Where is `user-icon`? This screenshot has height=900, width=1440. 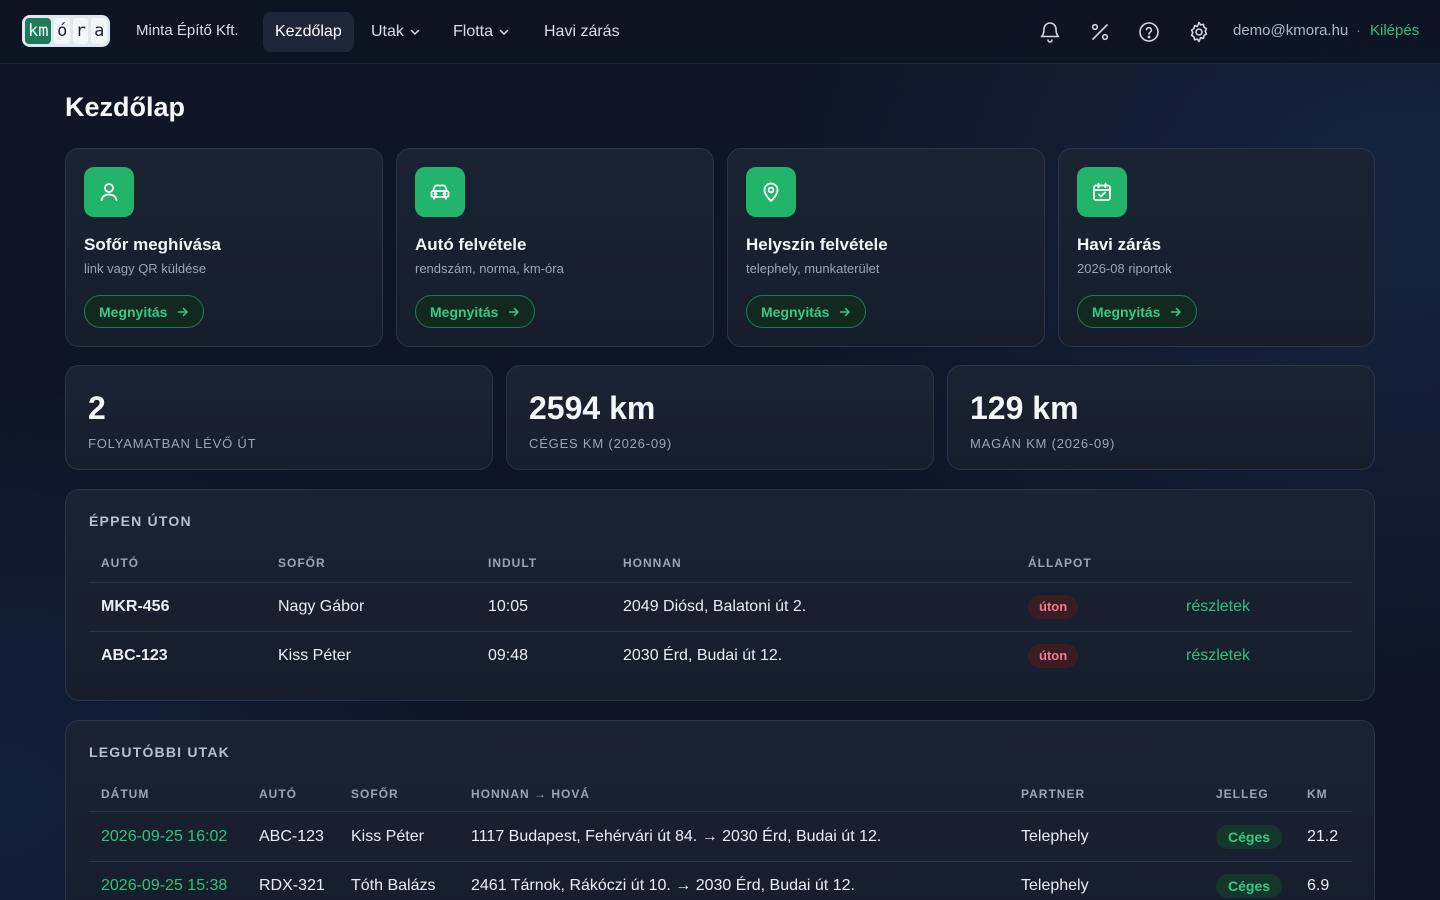
user-icon is located at coordinates (109, 192).